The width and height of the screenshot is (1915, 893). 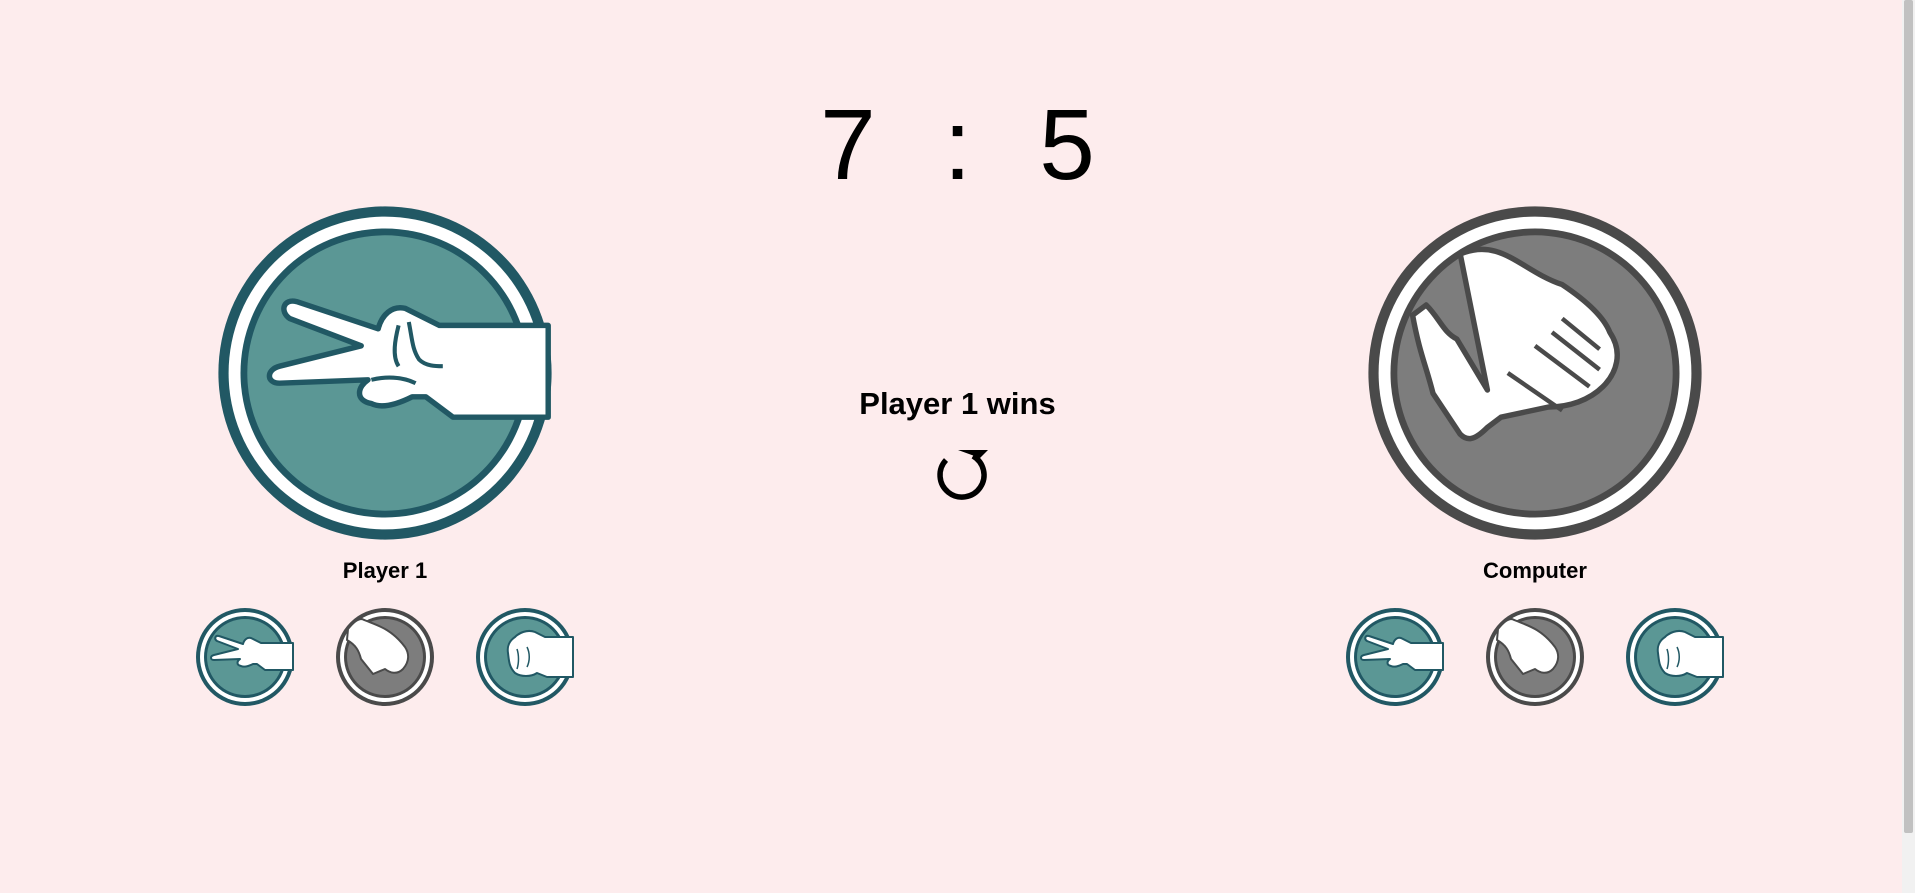 What do you see at coordinates (1067, 145) in the screenshot?
I see `computer-score: 5` at bounding box center [1067, 145].